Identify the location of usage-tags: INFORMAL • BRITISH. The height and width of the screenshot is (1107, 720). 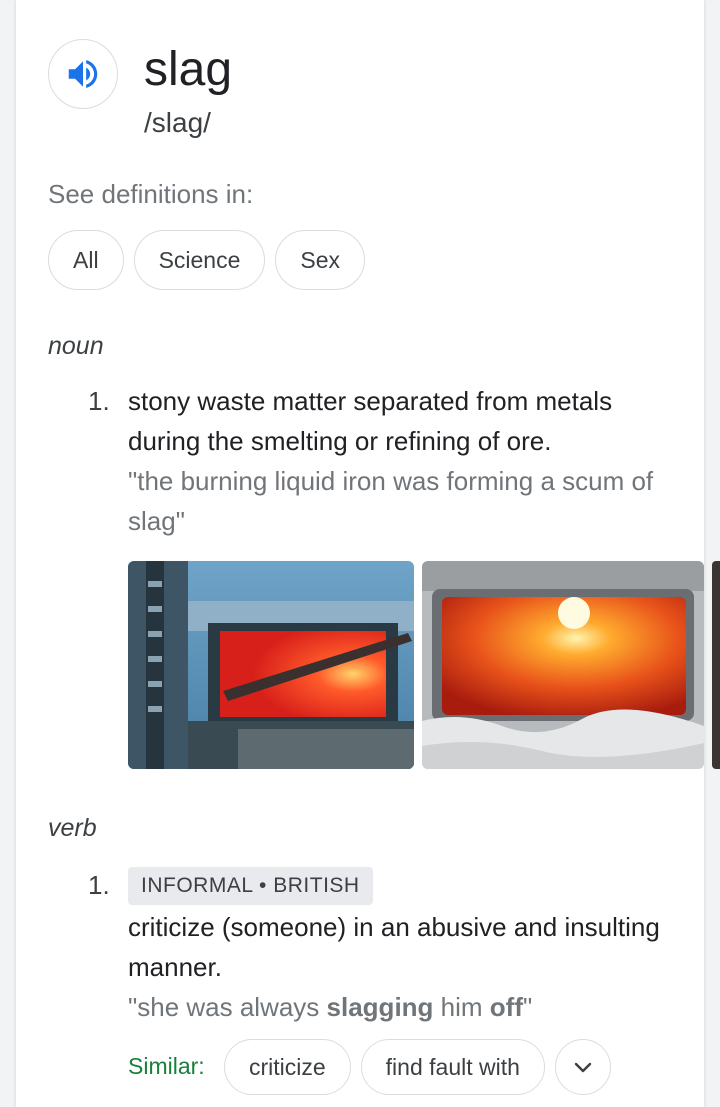
(250, 886).